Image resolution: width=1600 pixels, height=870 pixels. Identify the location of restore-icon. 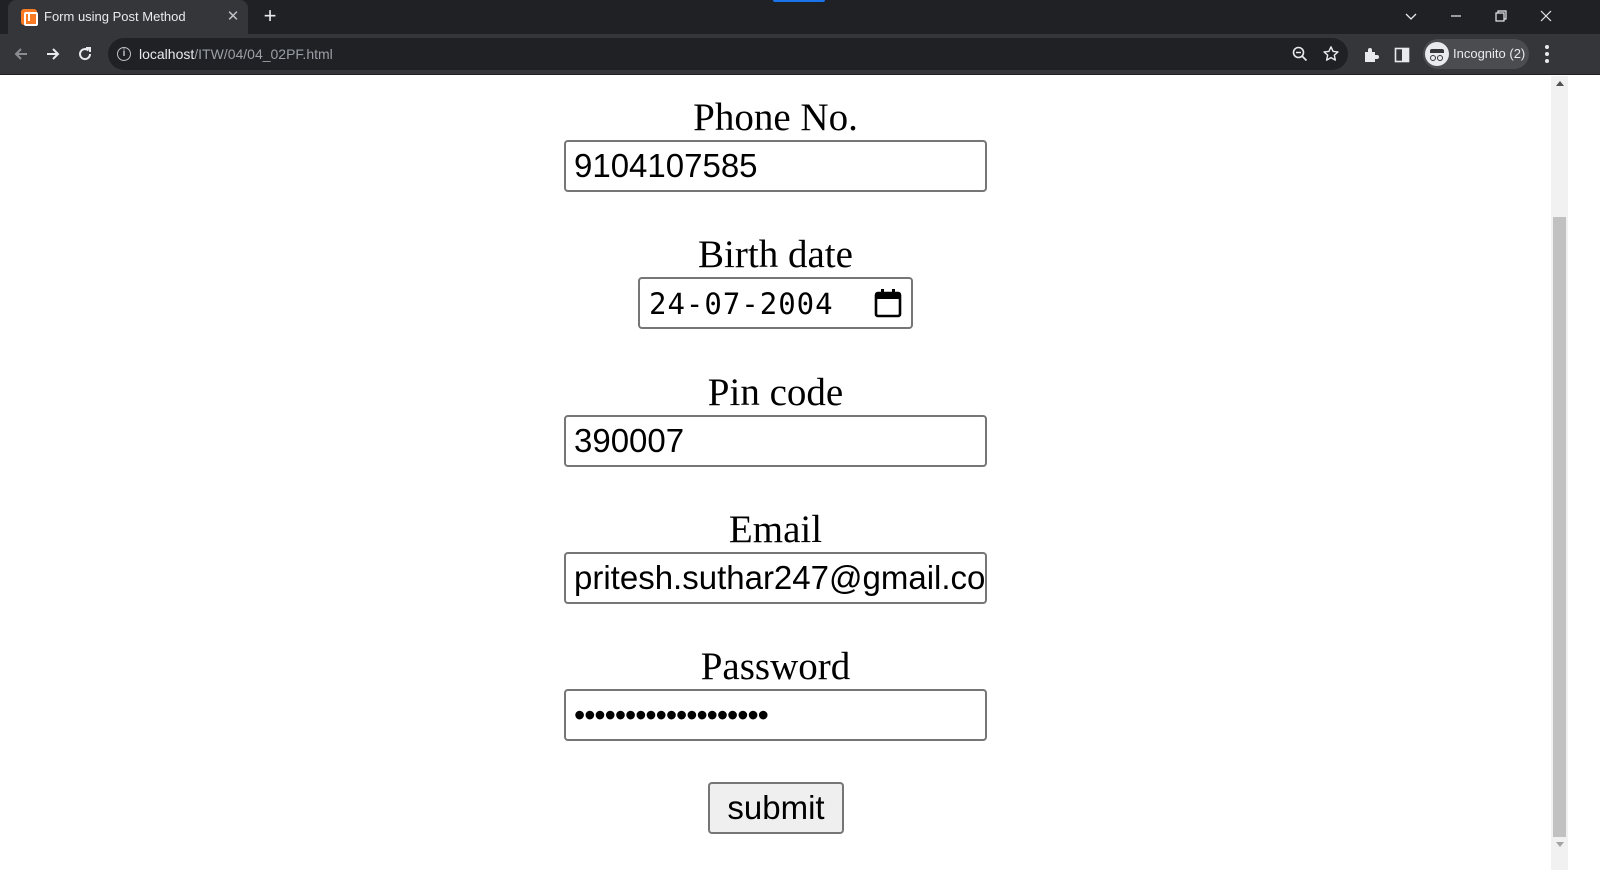
(1501, 16).